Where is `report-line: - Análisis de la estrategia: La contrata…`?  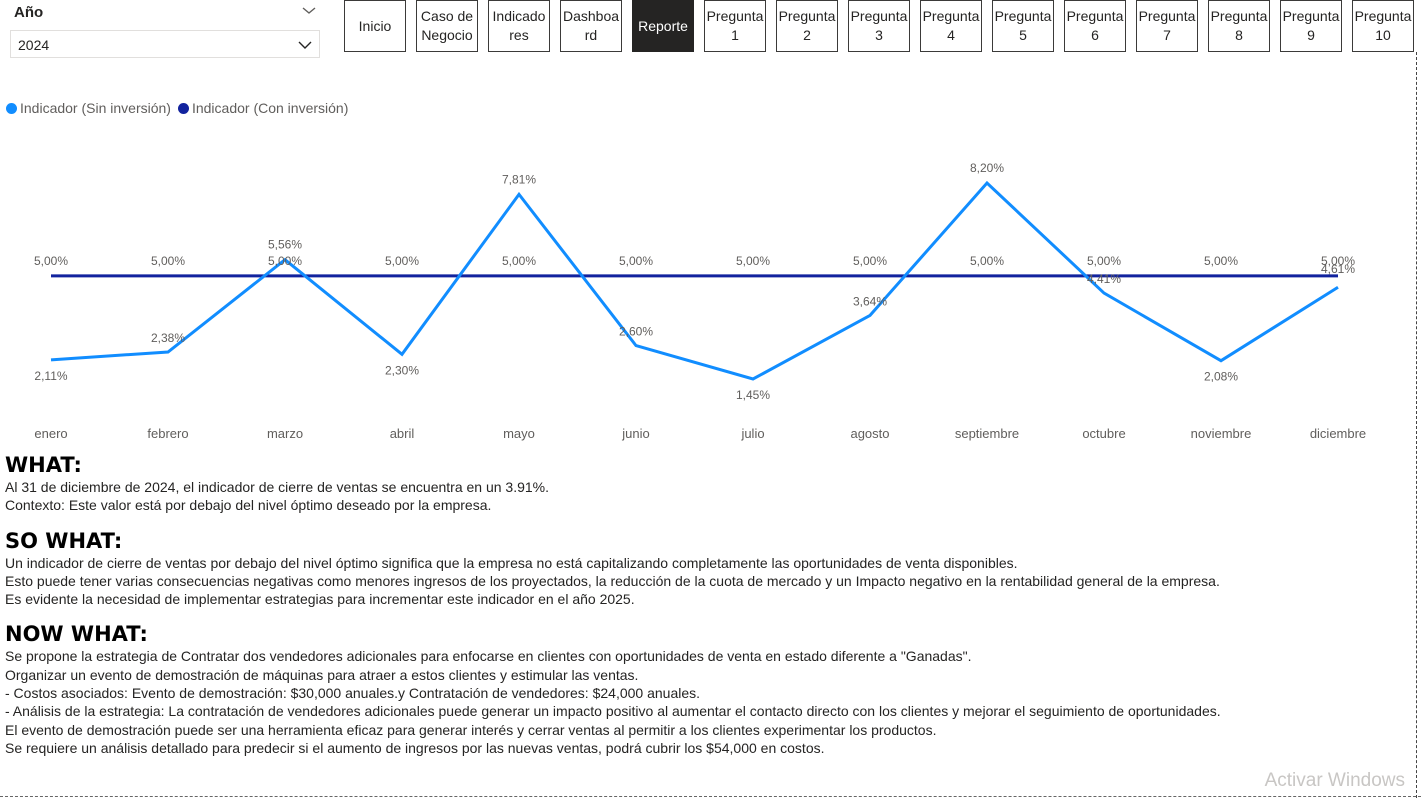
report-line: - Análisis de la estrategia: La contrata… is located at coordinates (613, 711).